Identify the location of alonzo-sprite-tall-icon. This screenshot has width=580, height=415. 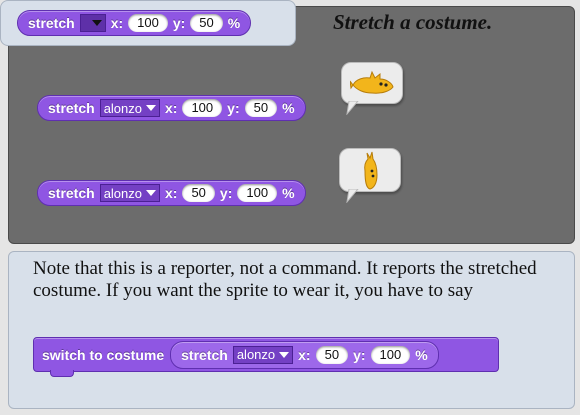
(371, 170).